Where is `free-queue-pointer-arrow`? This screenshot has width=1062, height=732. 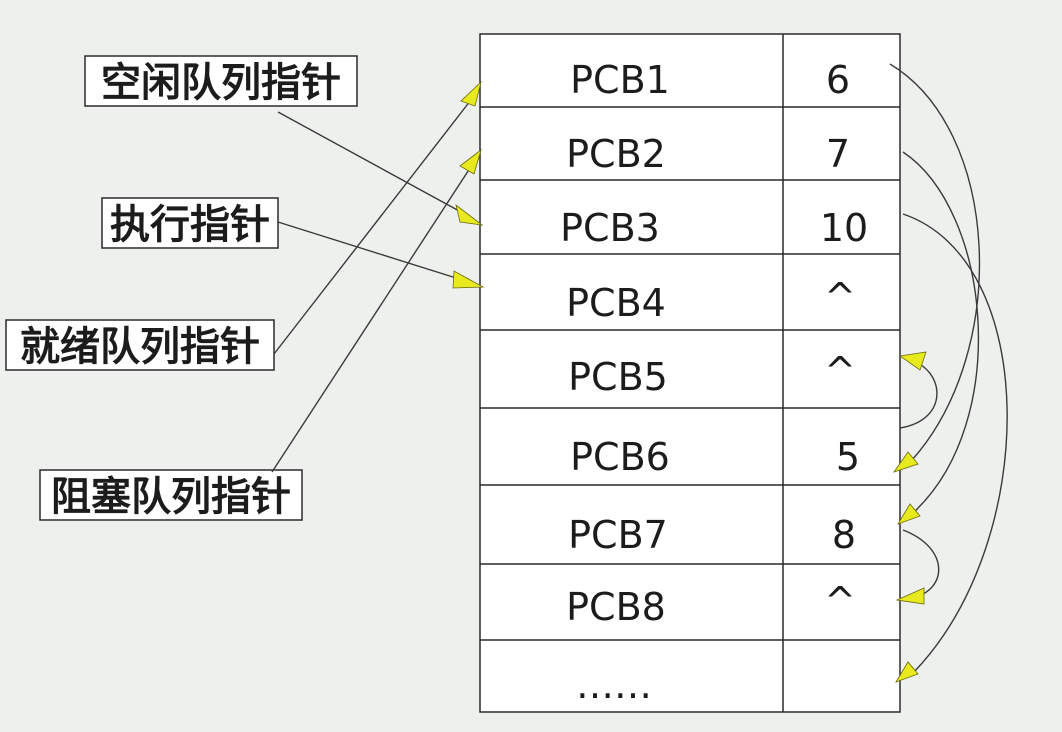 free-queue-pointer-arrow is located at coordinates (375, 165).